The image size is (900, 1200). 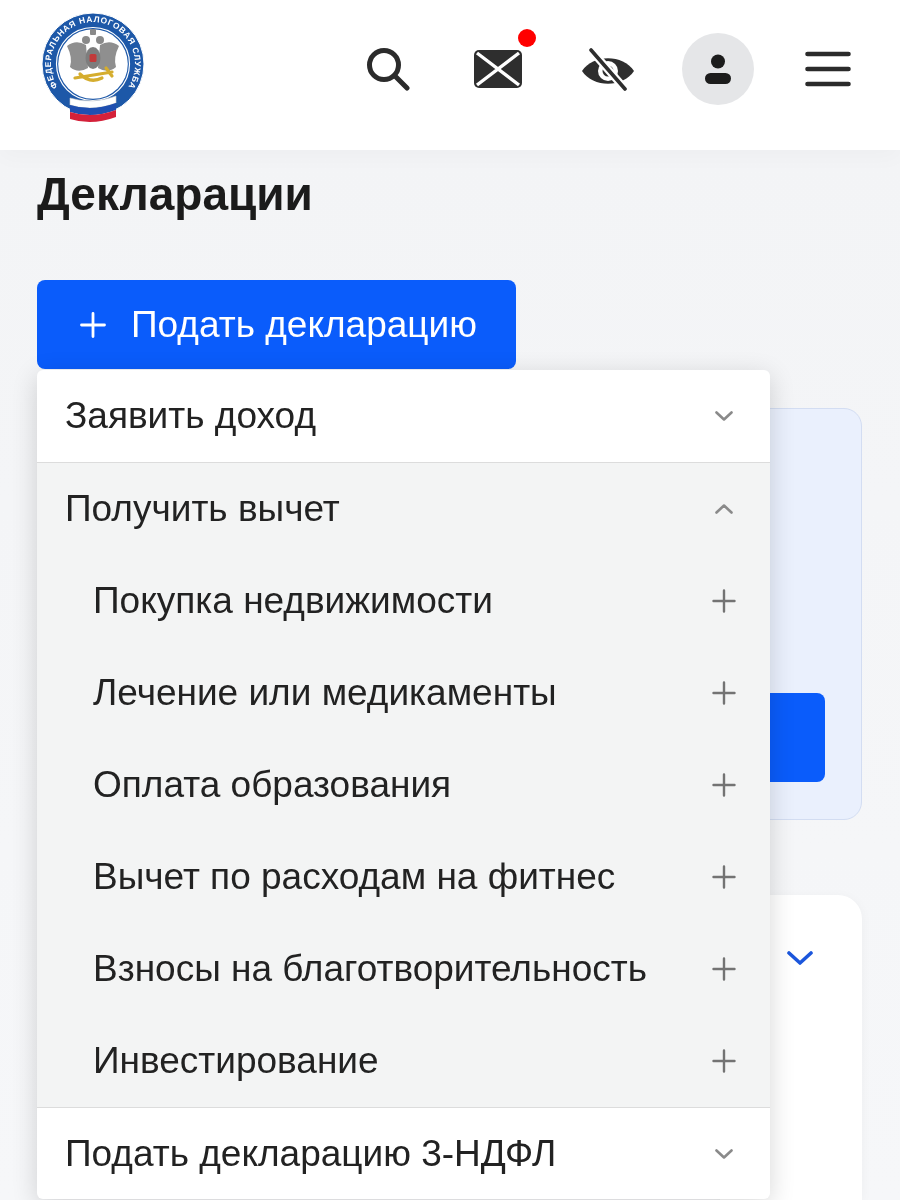 What do you see at coordinates (403, 877) in the screenshot?
I see `submenu-item: Вычет по расходам на фитнес` at bounding box center [403, 877].